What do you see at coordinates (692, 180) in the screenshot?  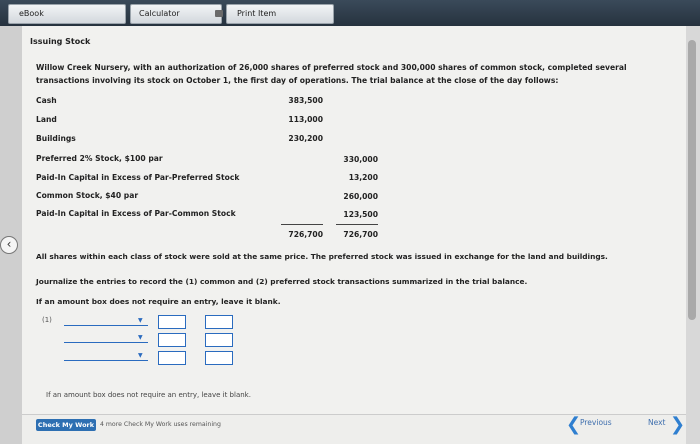 I see `scrollbar` at bounding box center [692, 180].